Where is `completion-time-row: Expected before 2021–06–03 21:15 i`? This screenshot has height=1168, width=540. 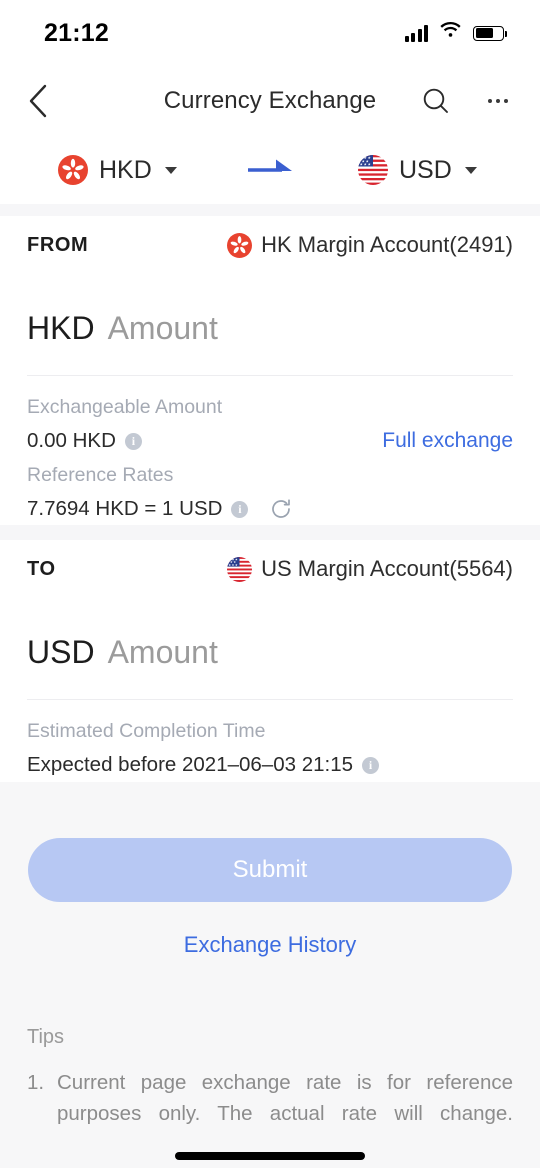
completion-time-row: Expected before 2021–06–03 21:15 i is located at coordinates (270, 765).